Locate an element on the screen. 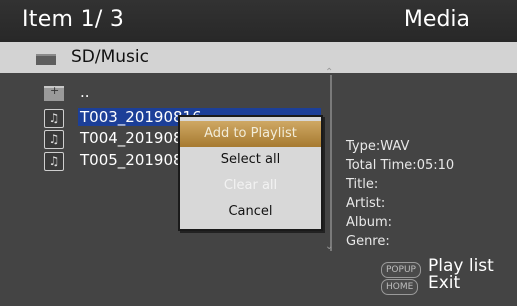 This screenshot has width=517, height=306. file-name: T005_201908 is located at coordinates (131, 160).